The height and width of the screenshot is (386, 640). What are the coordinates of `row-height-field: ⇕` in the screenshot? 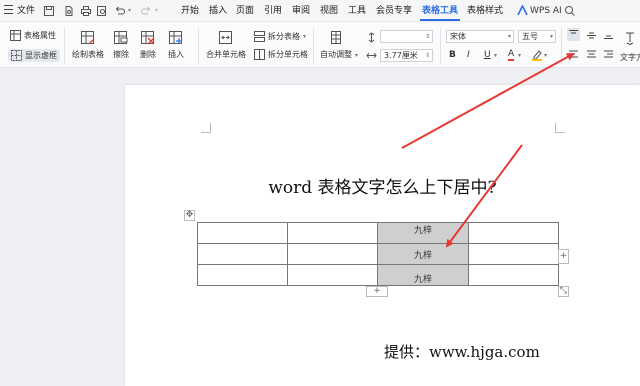 It's located at (406, 36).